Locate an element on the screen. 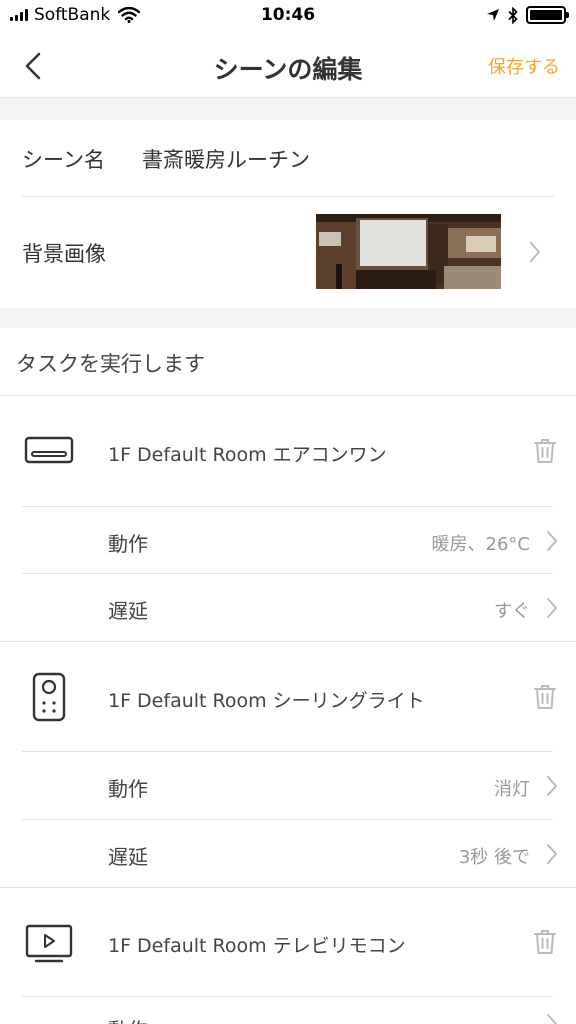 The image size is (576, 1024). remote-control-icon is located at coordinates (49, 697).